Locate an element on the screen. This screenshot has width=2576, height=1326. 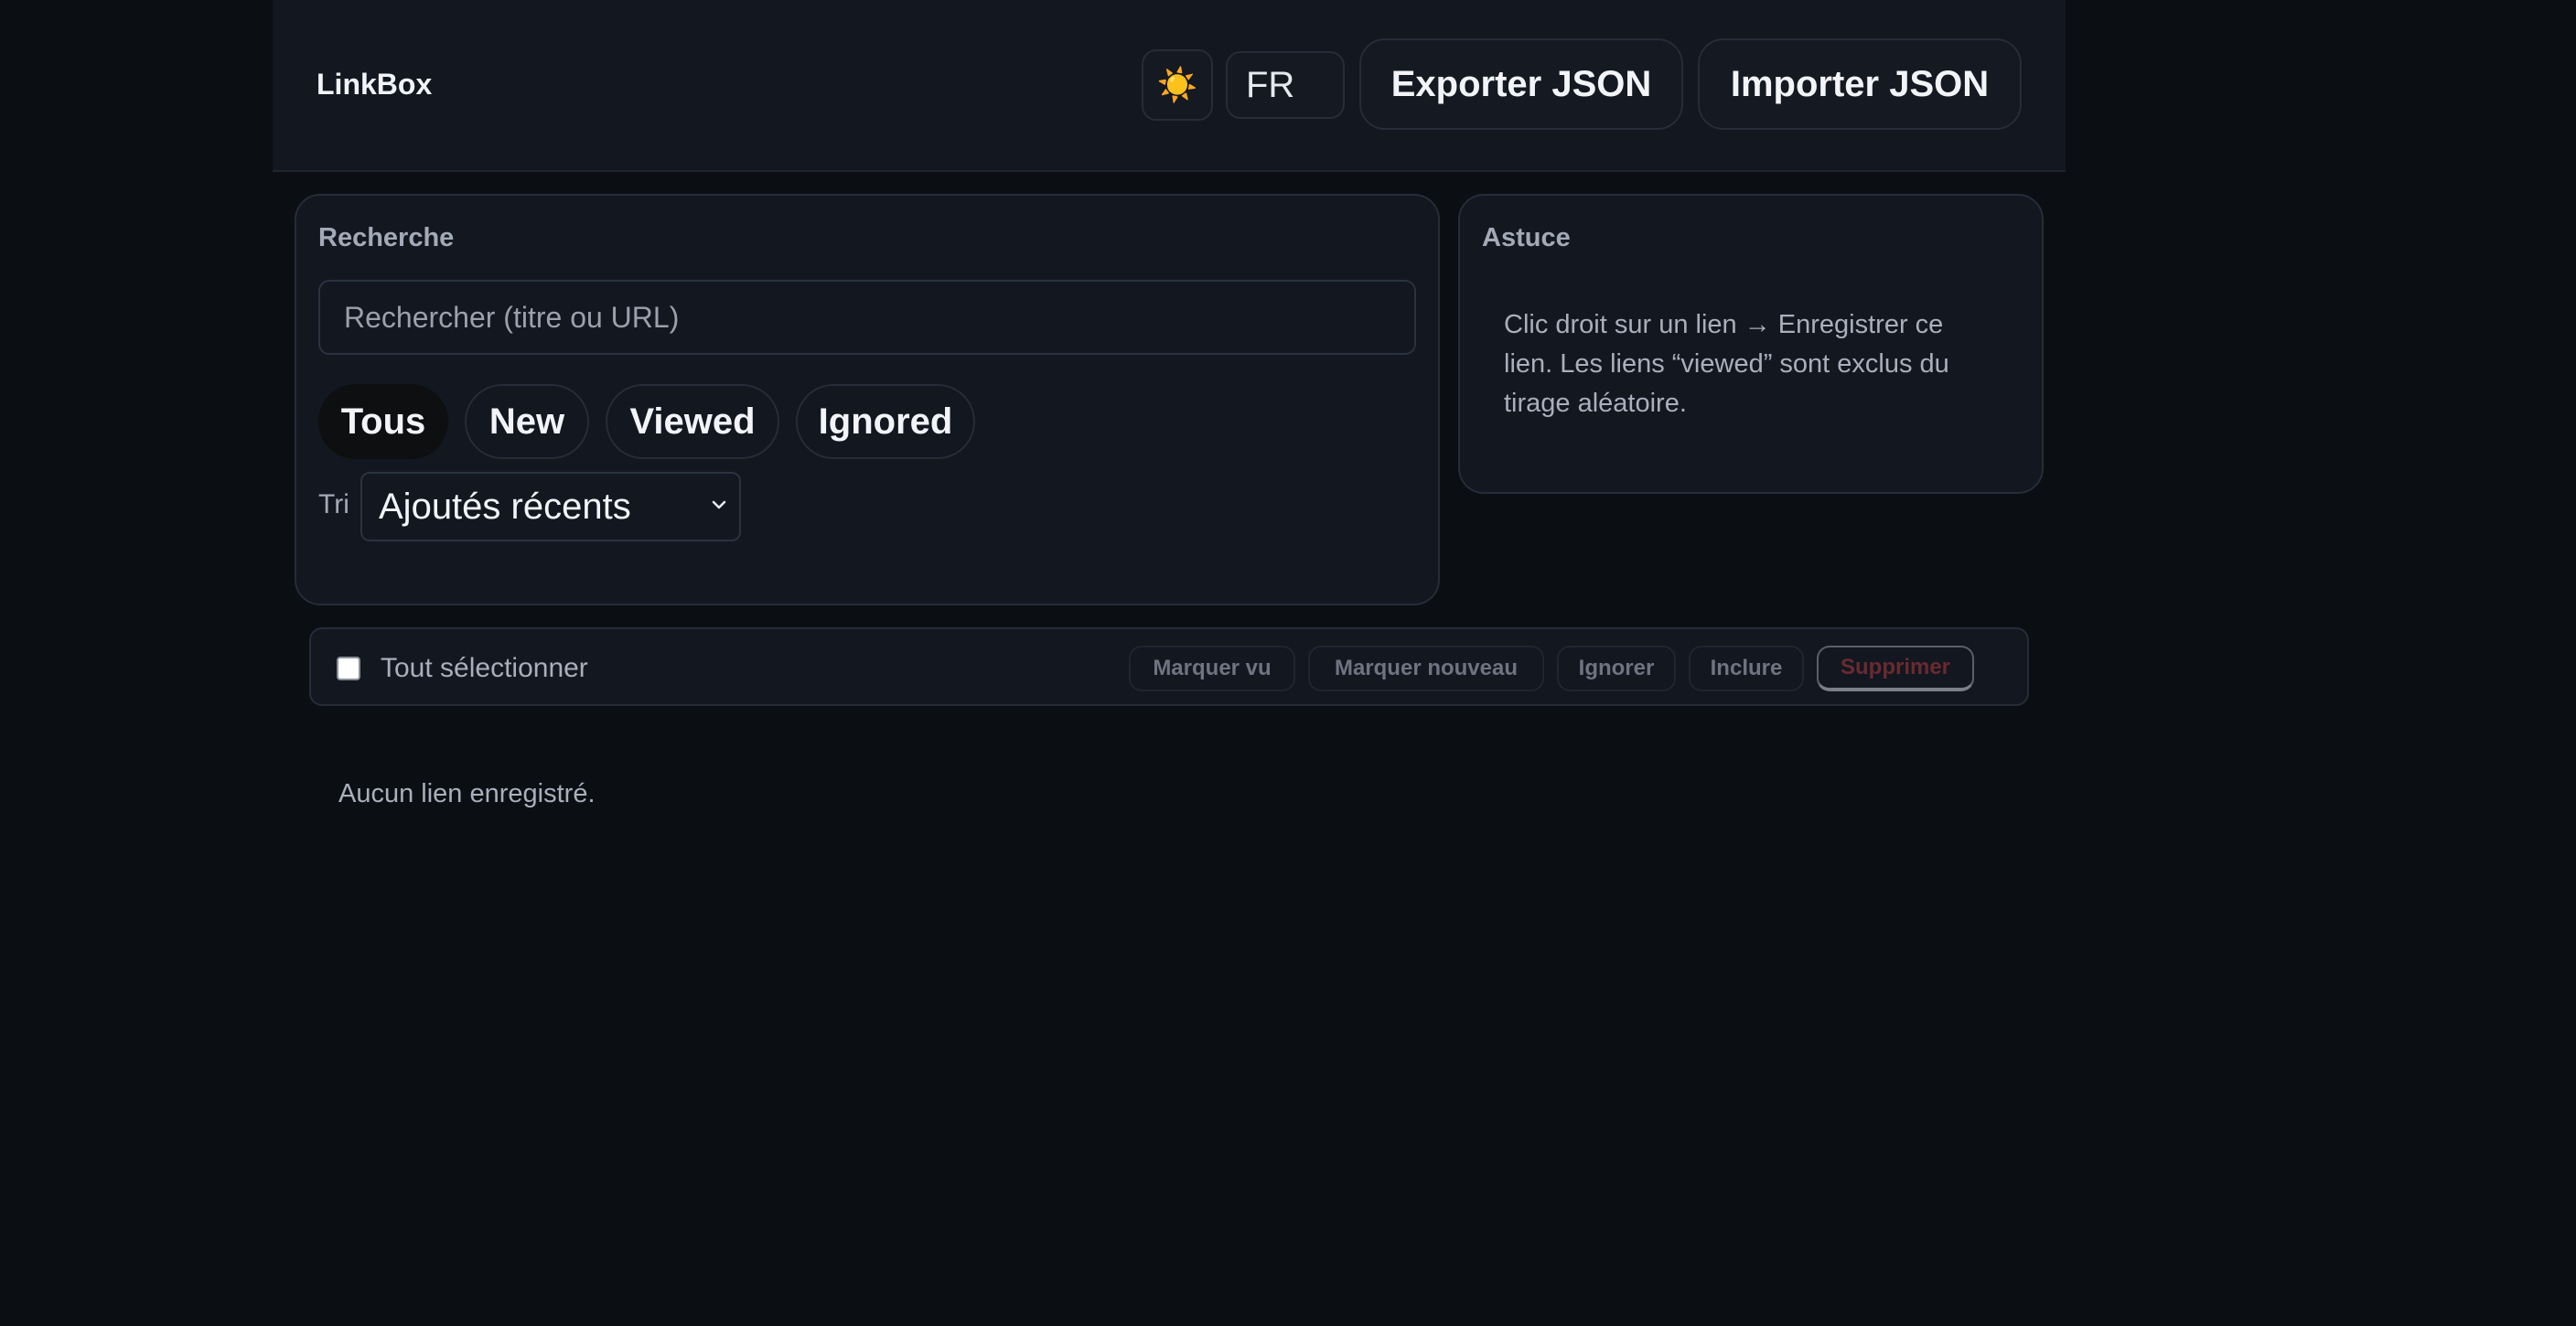
export-json-button: Exporter JSON is located at coordinates (1521, 84).